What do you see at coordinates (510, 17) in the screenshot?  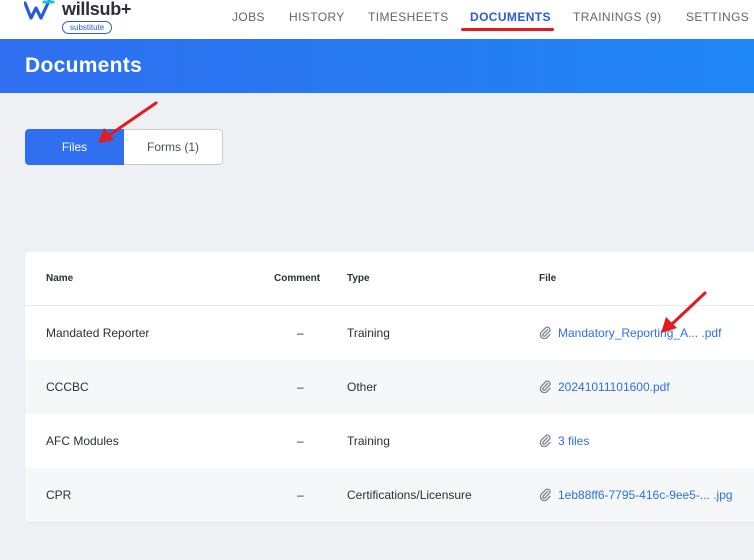 I see `nav-documents: DOCUMENTS` at bounding box center [510, 17].